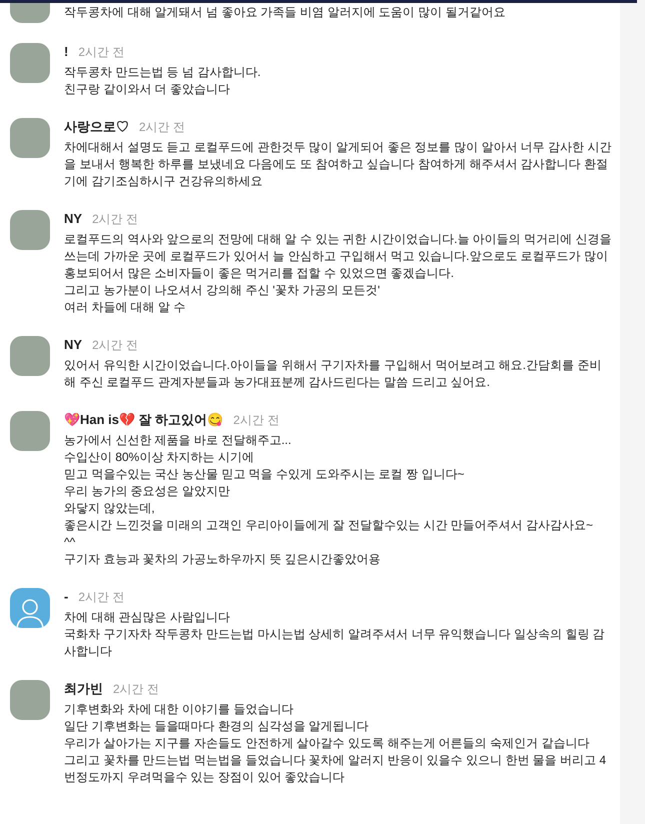 The image size is (645, 824). I want to click on comment-text: 믿고 먹을수있는 국산 농산물 믿고 먹을 수있게 도와주시는 로컬 짱 입니다~, so click(265, 474).